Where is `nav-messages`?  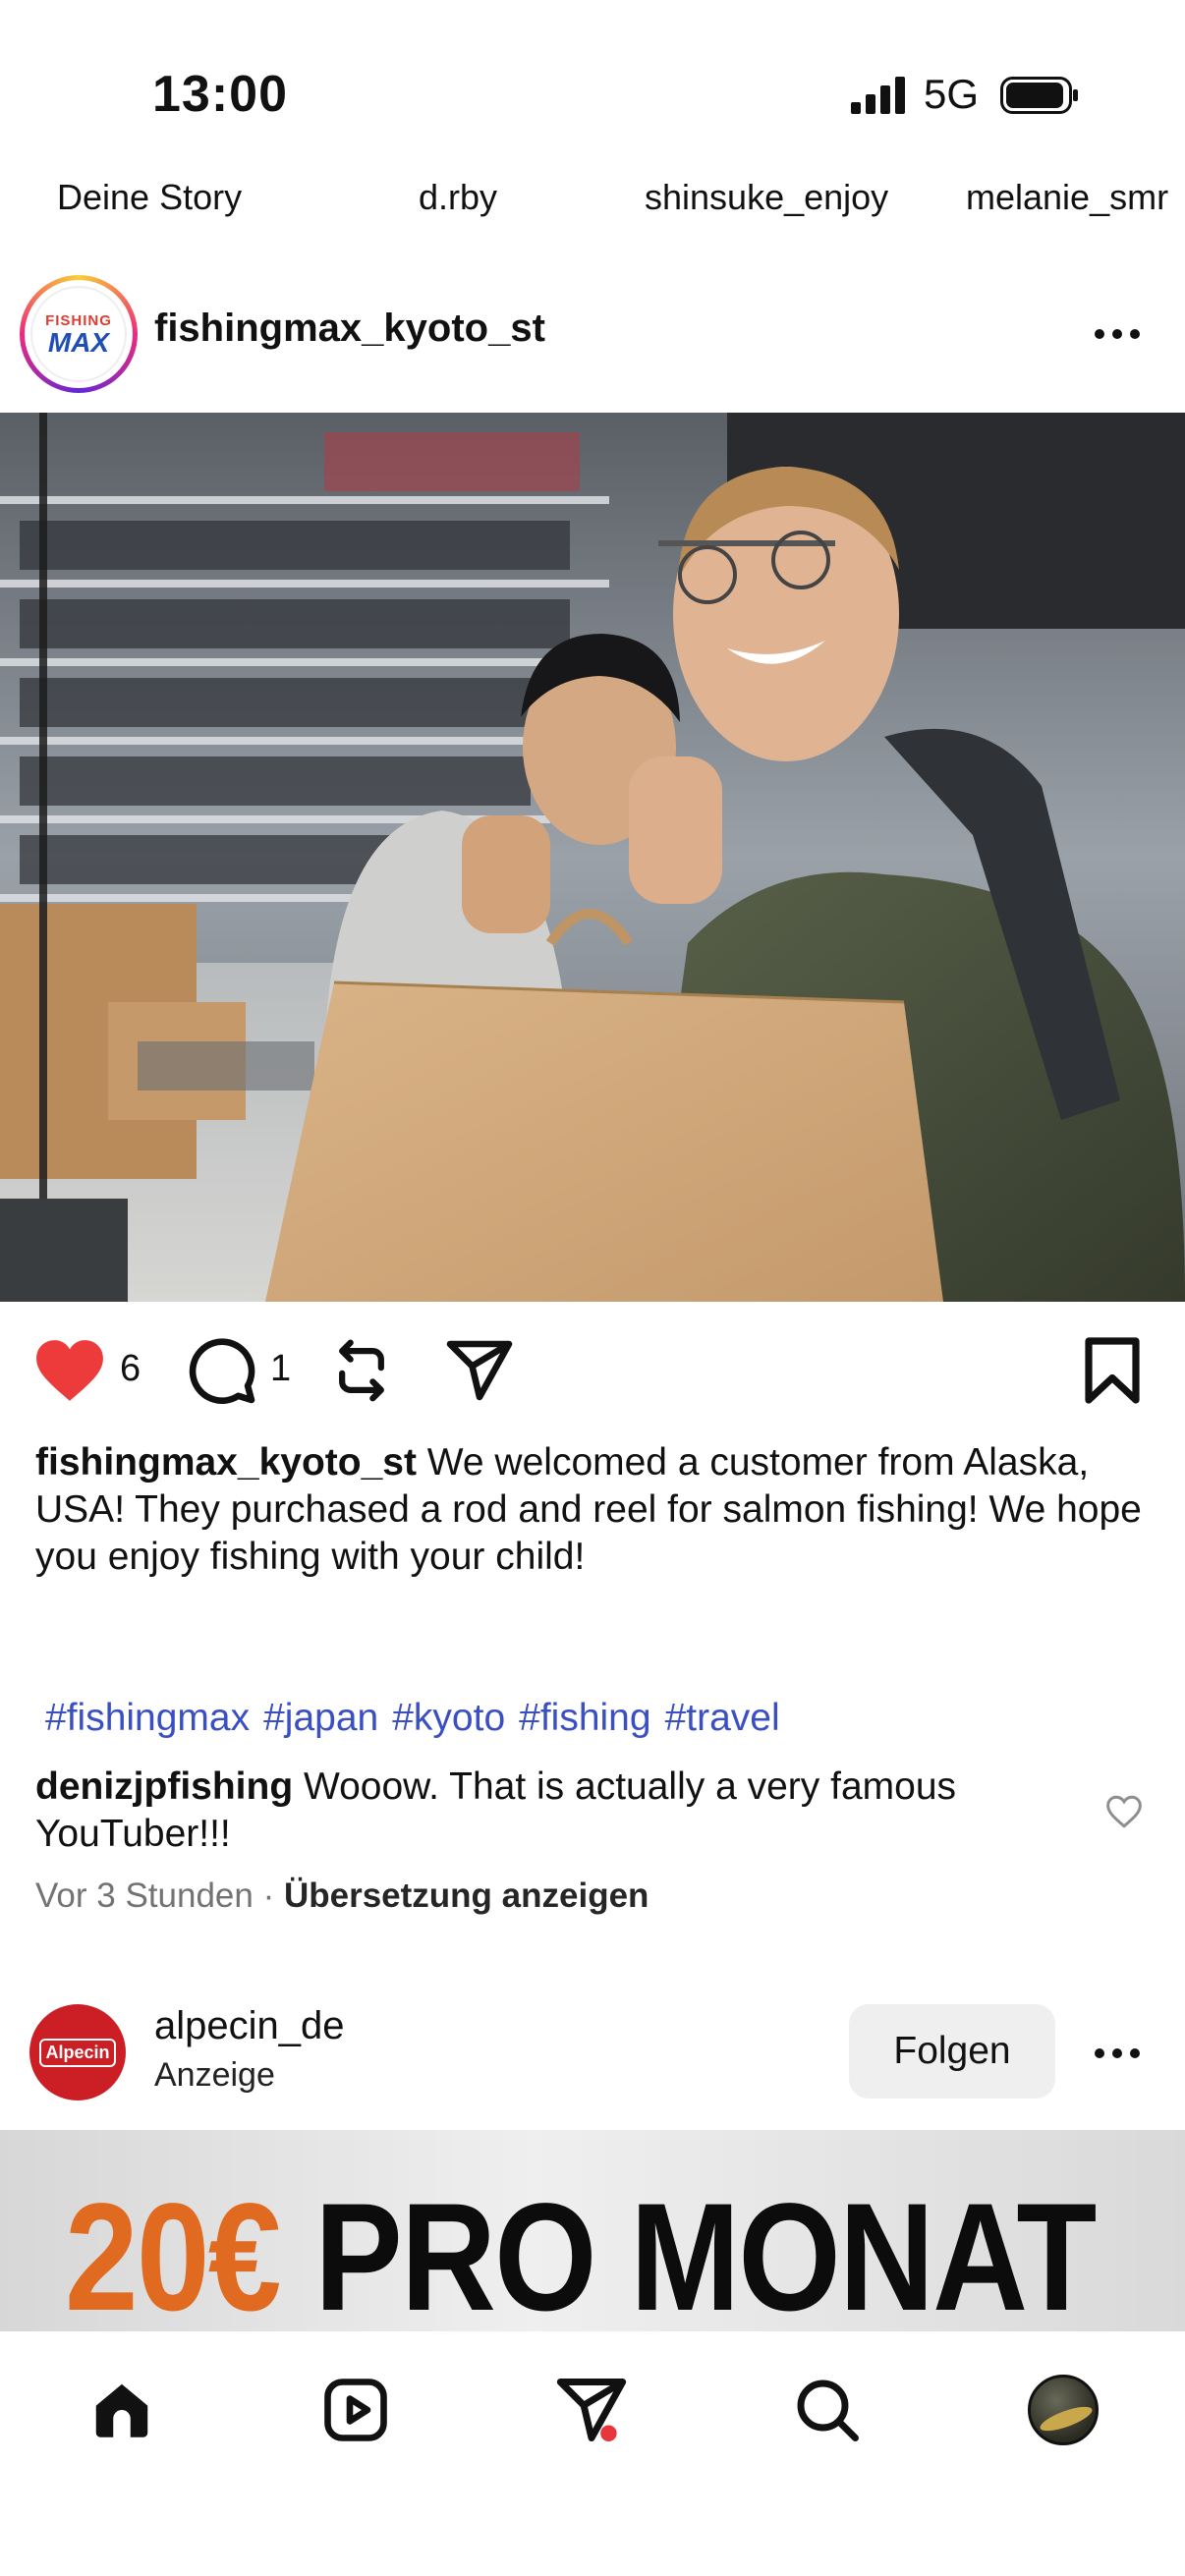 nav-messages is located at coordinates (592, 2410).